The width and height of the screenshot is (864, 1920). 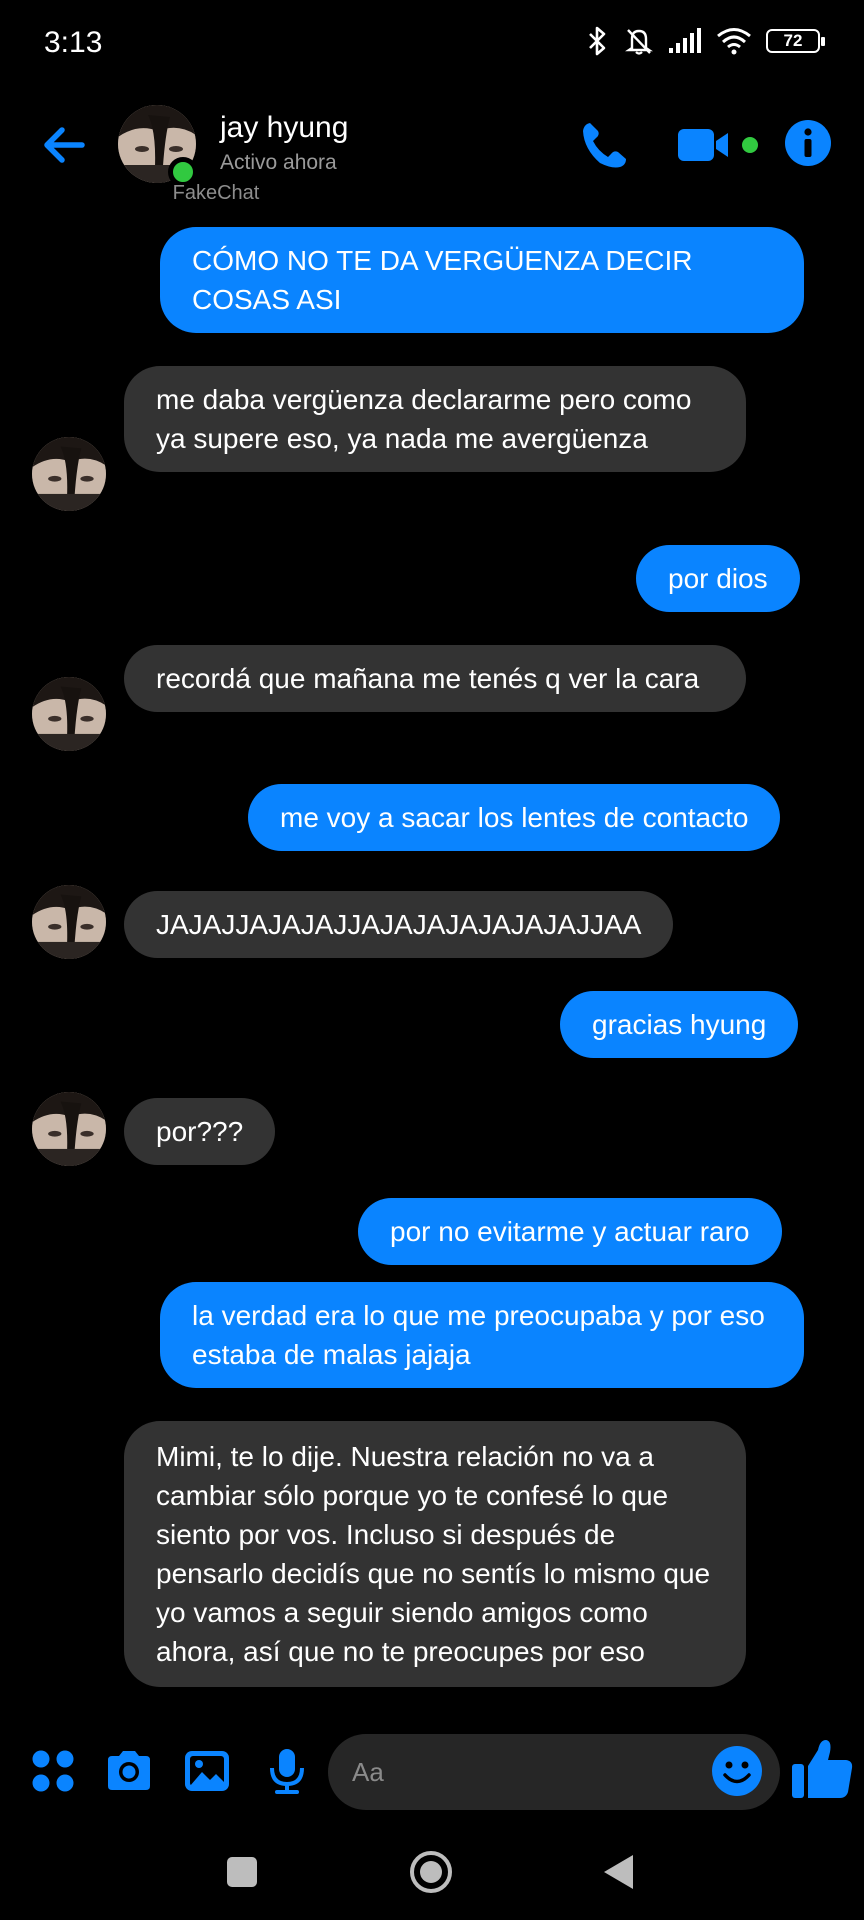 I want to click on battery-icon: 72, so click(x=795, y=41).